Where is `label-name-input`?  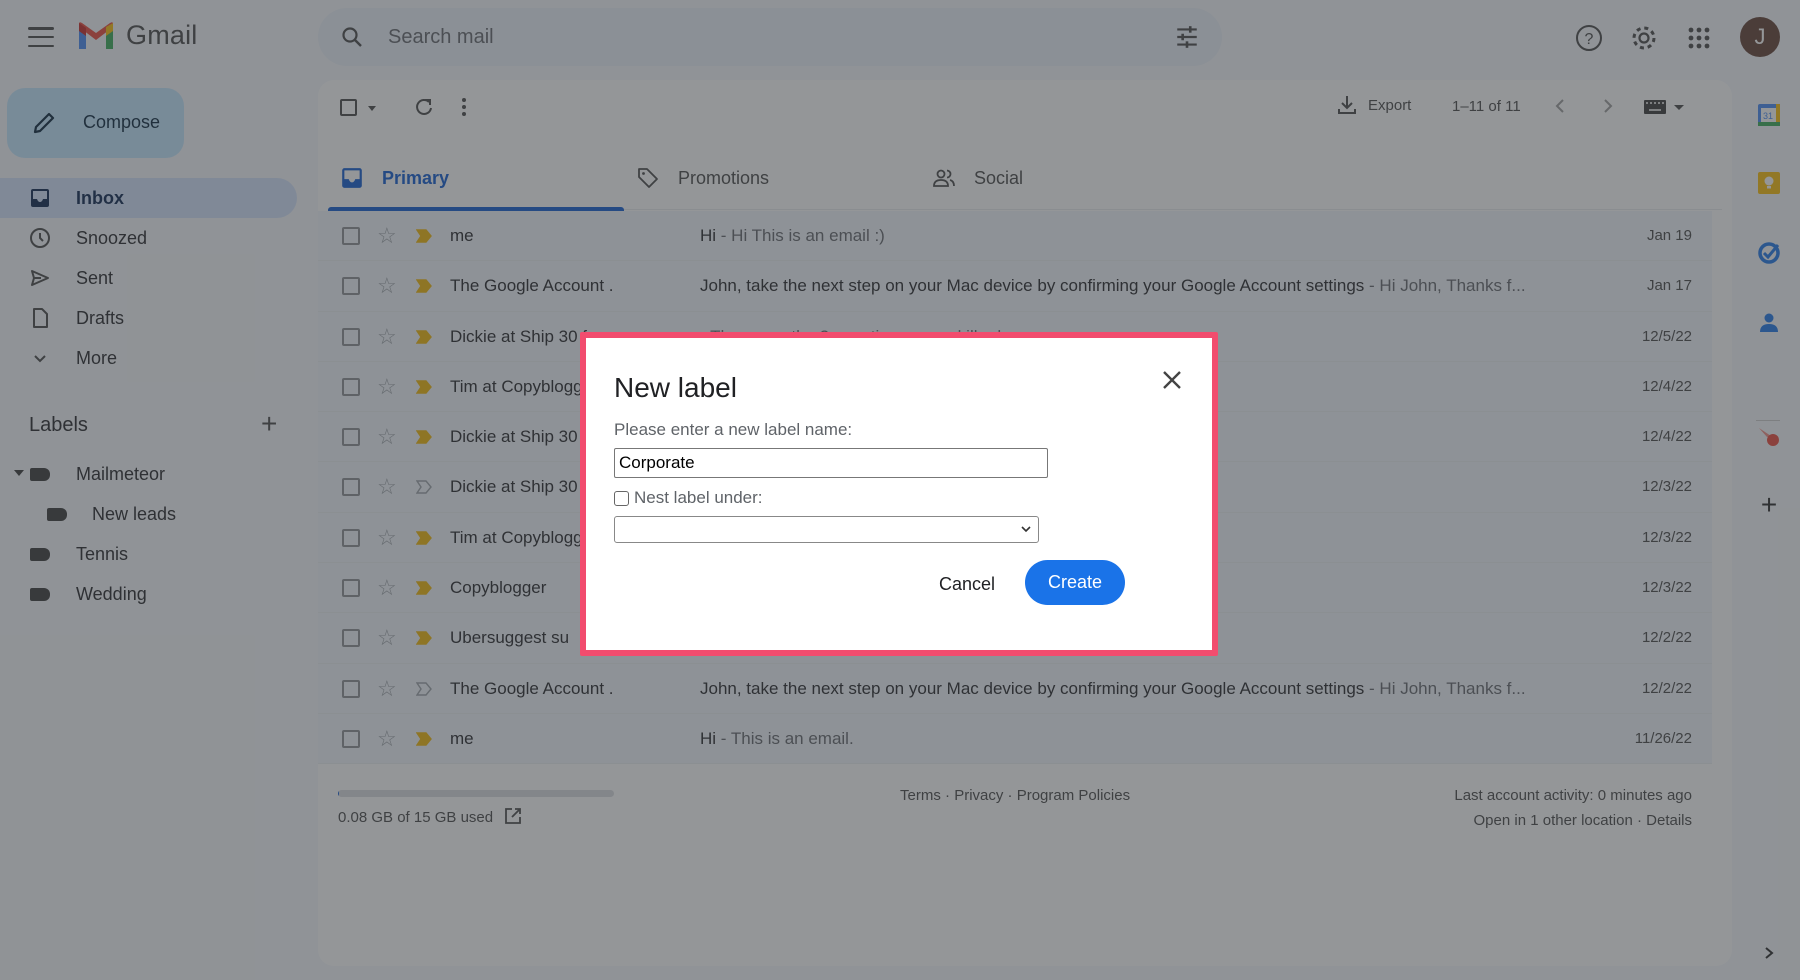 label-name-input is located at coordinates (831, 463).